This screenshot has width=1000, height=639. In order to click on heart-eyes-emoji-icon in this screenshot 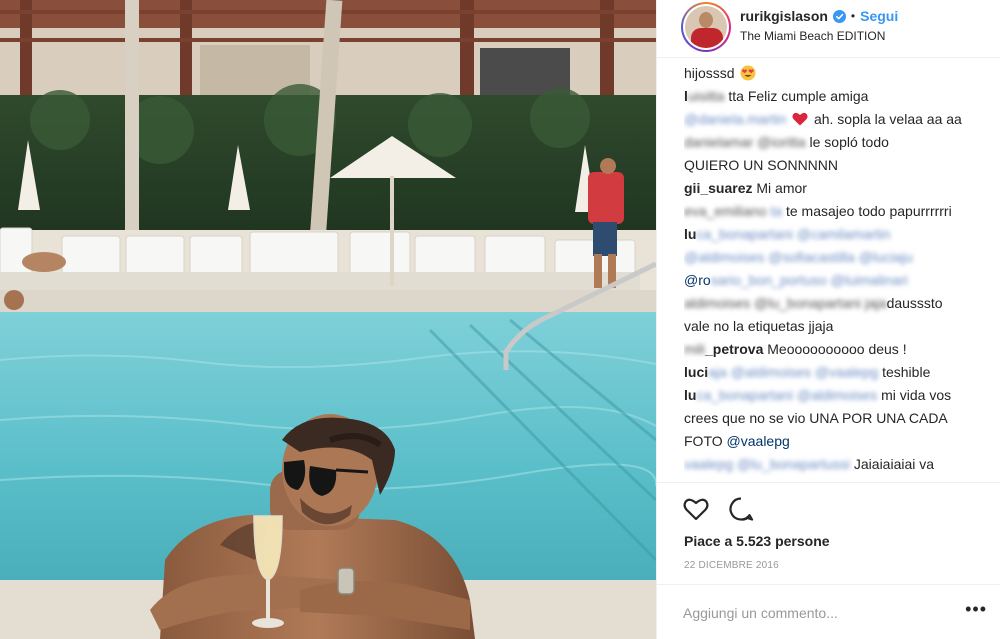, I will do `click(748, 73)`.